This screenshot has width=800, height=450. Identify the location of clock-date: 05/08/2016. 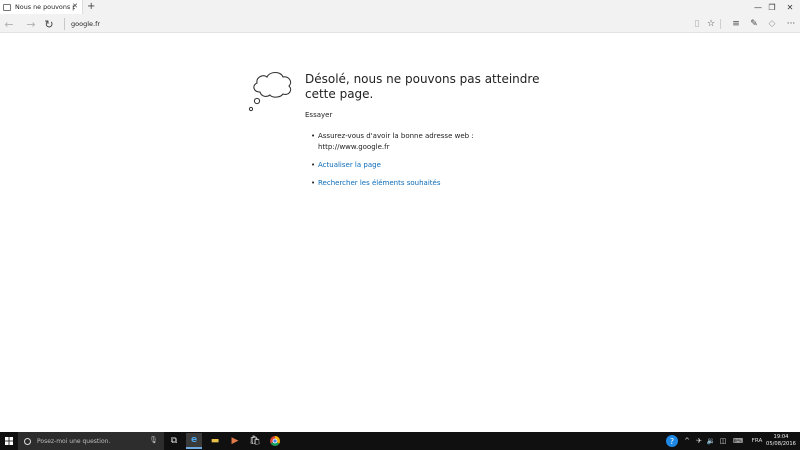
(781, 444).